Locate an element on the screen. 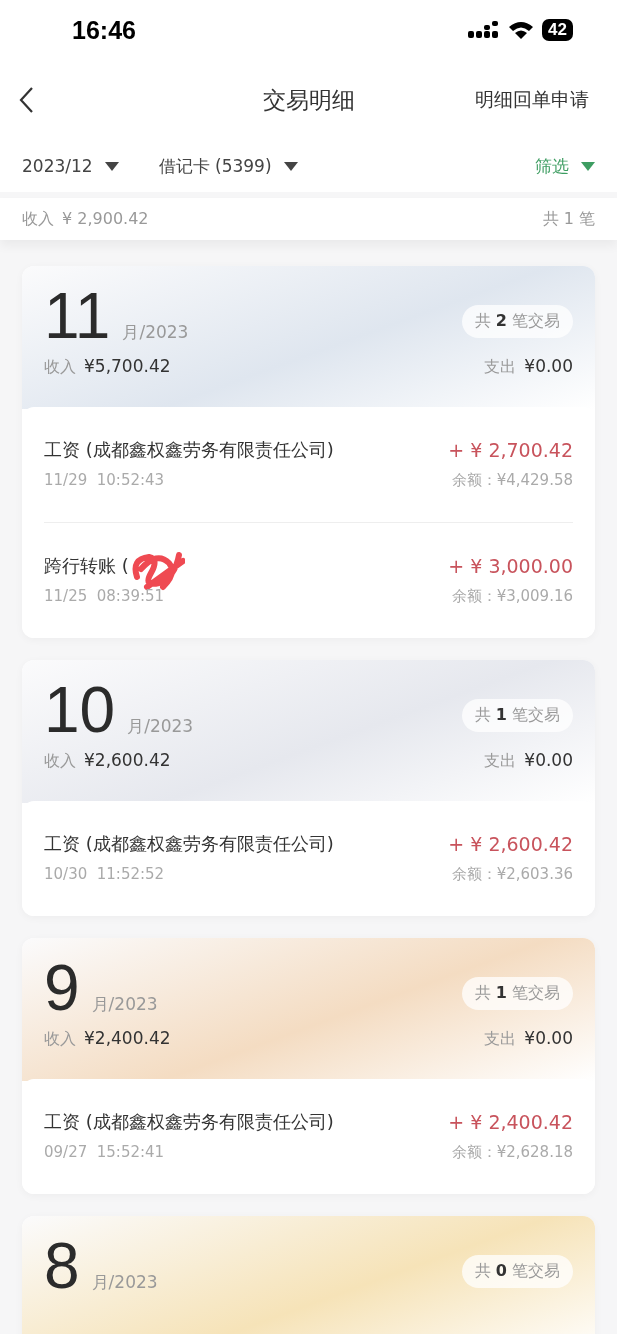 The width and height of the screenshot is (617, 1334). income-amount: ¥2,600.42 is located at coordinates (127, 760).